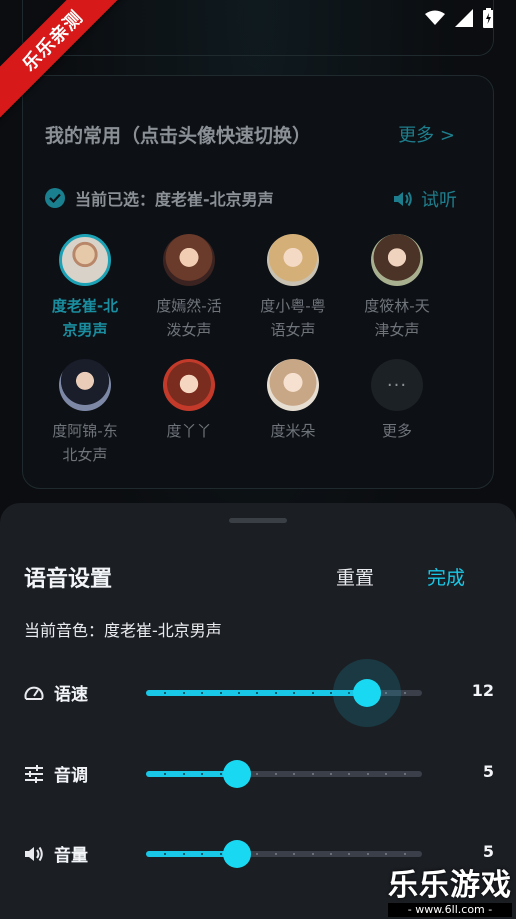 The width and height of the screenshot is (516, 919). I want to click on brand-watermark: 乐乐游戏 - www.6ll.com -, so click(450, 893).